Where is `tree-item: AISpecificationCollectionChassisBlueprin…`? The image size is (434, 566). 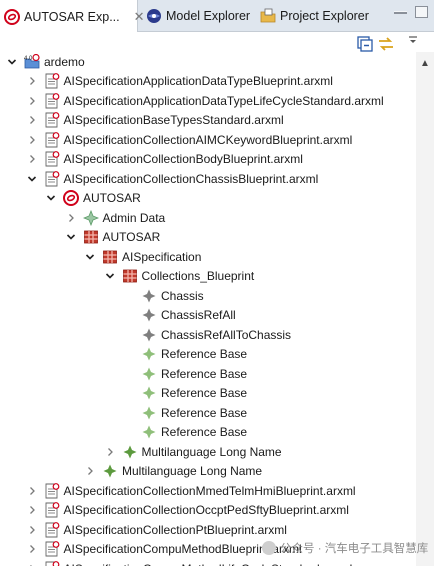
tree-item: AISpecificationCollectionChassisBlueprin… is located at coordinates (172, 179).